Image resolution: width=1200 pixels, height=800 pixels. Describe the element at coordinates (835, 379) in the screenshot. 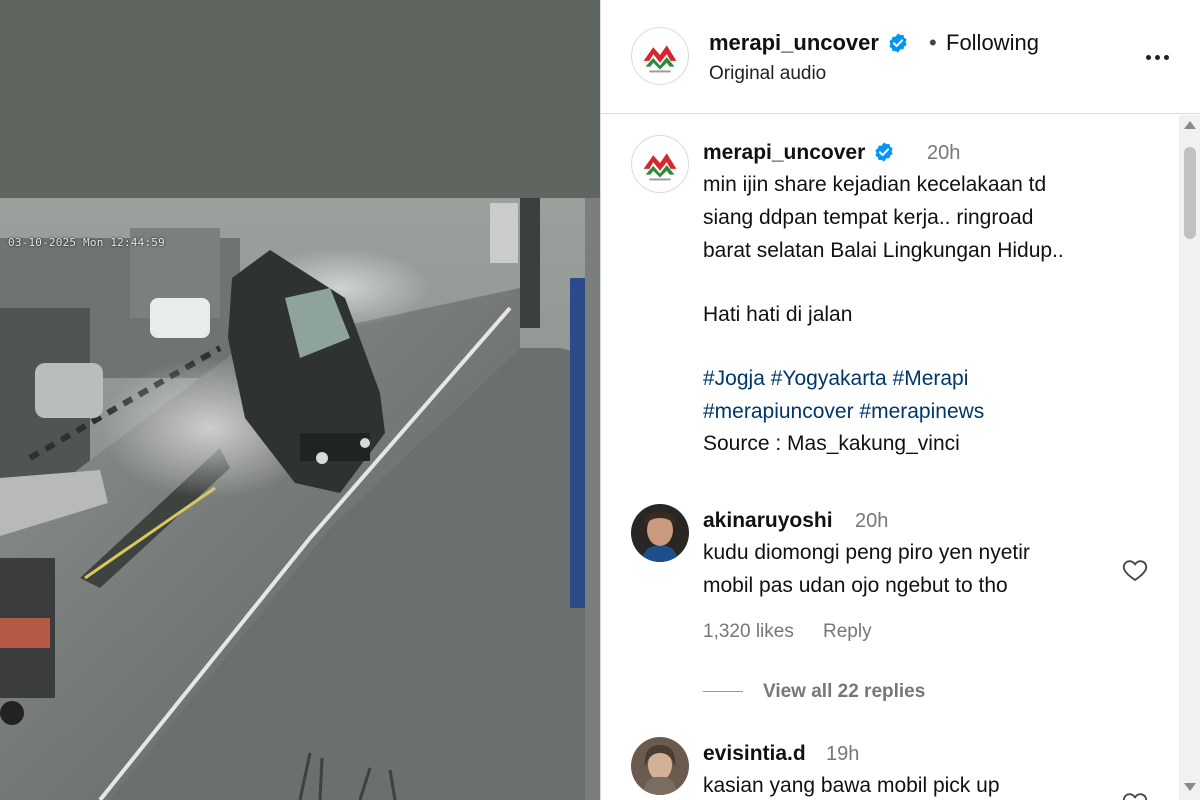

I see `caption-hashtags: #Jogja #Yogyakarta #Merapi` at that location.